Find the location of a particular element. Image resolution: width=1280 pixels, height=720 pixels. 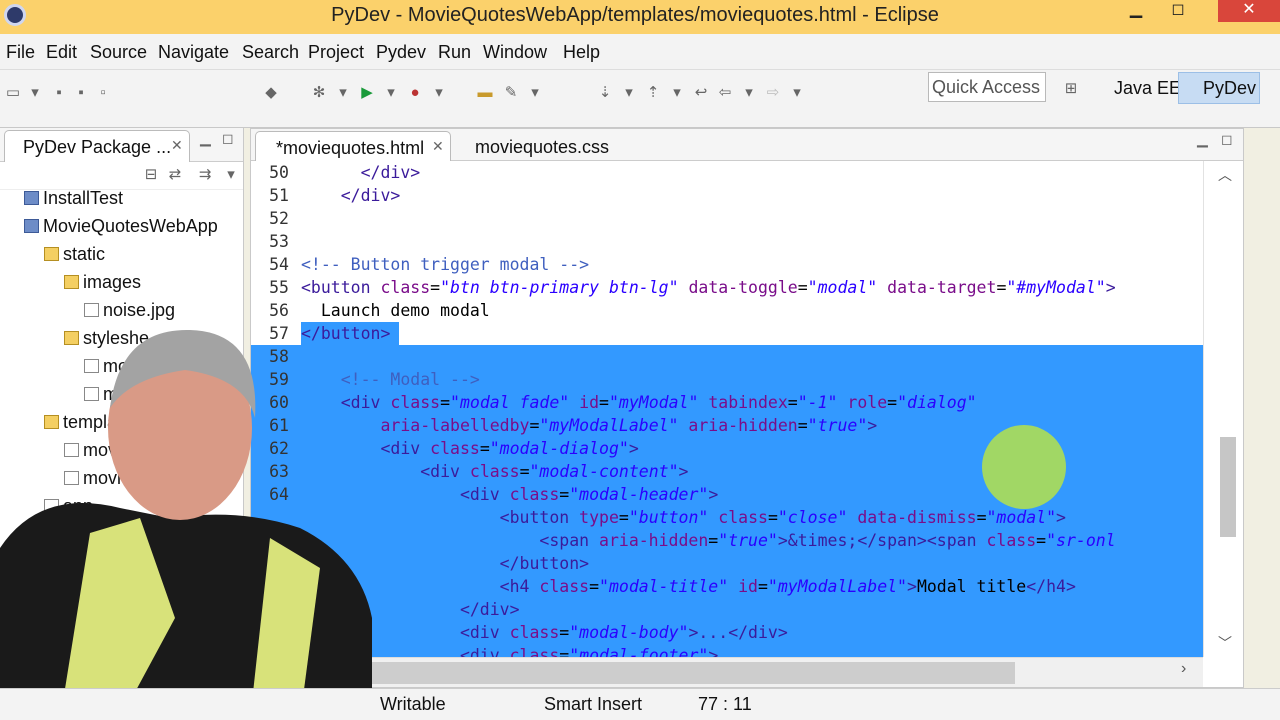

line-number: 54 is located at coordinates (279, 264).